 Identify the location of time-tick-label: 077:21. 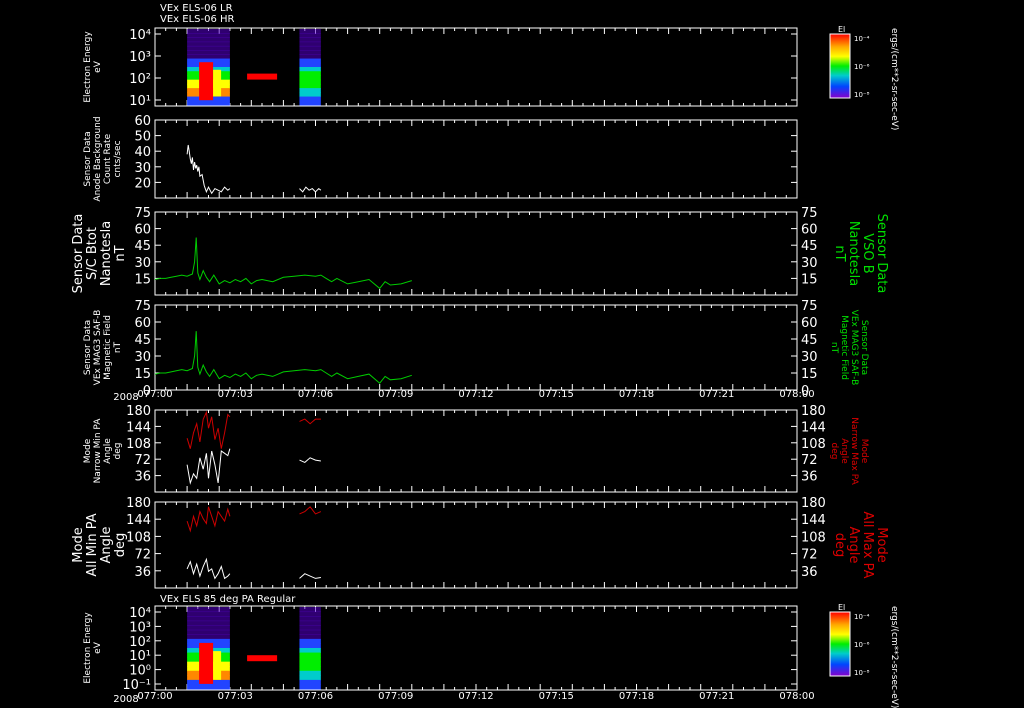
(716, 696).